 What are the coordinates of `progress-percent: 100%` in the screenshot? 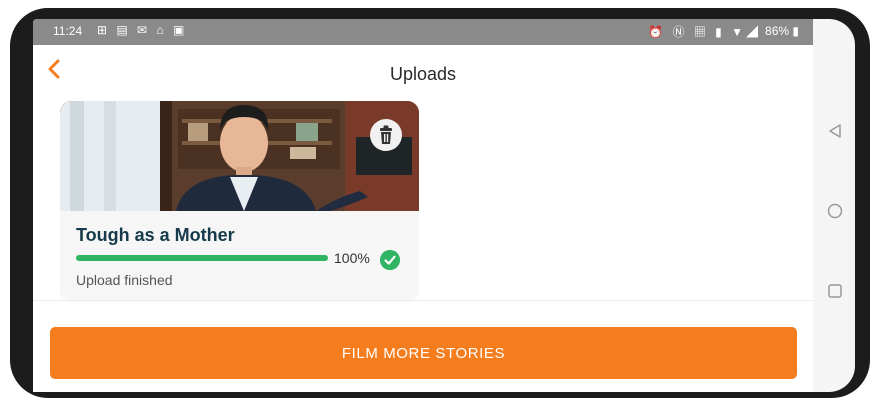 It's located at (352, 258).